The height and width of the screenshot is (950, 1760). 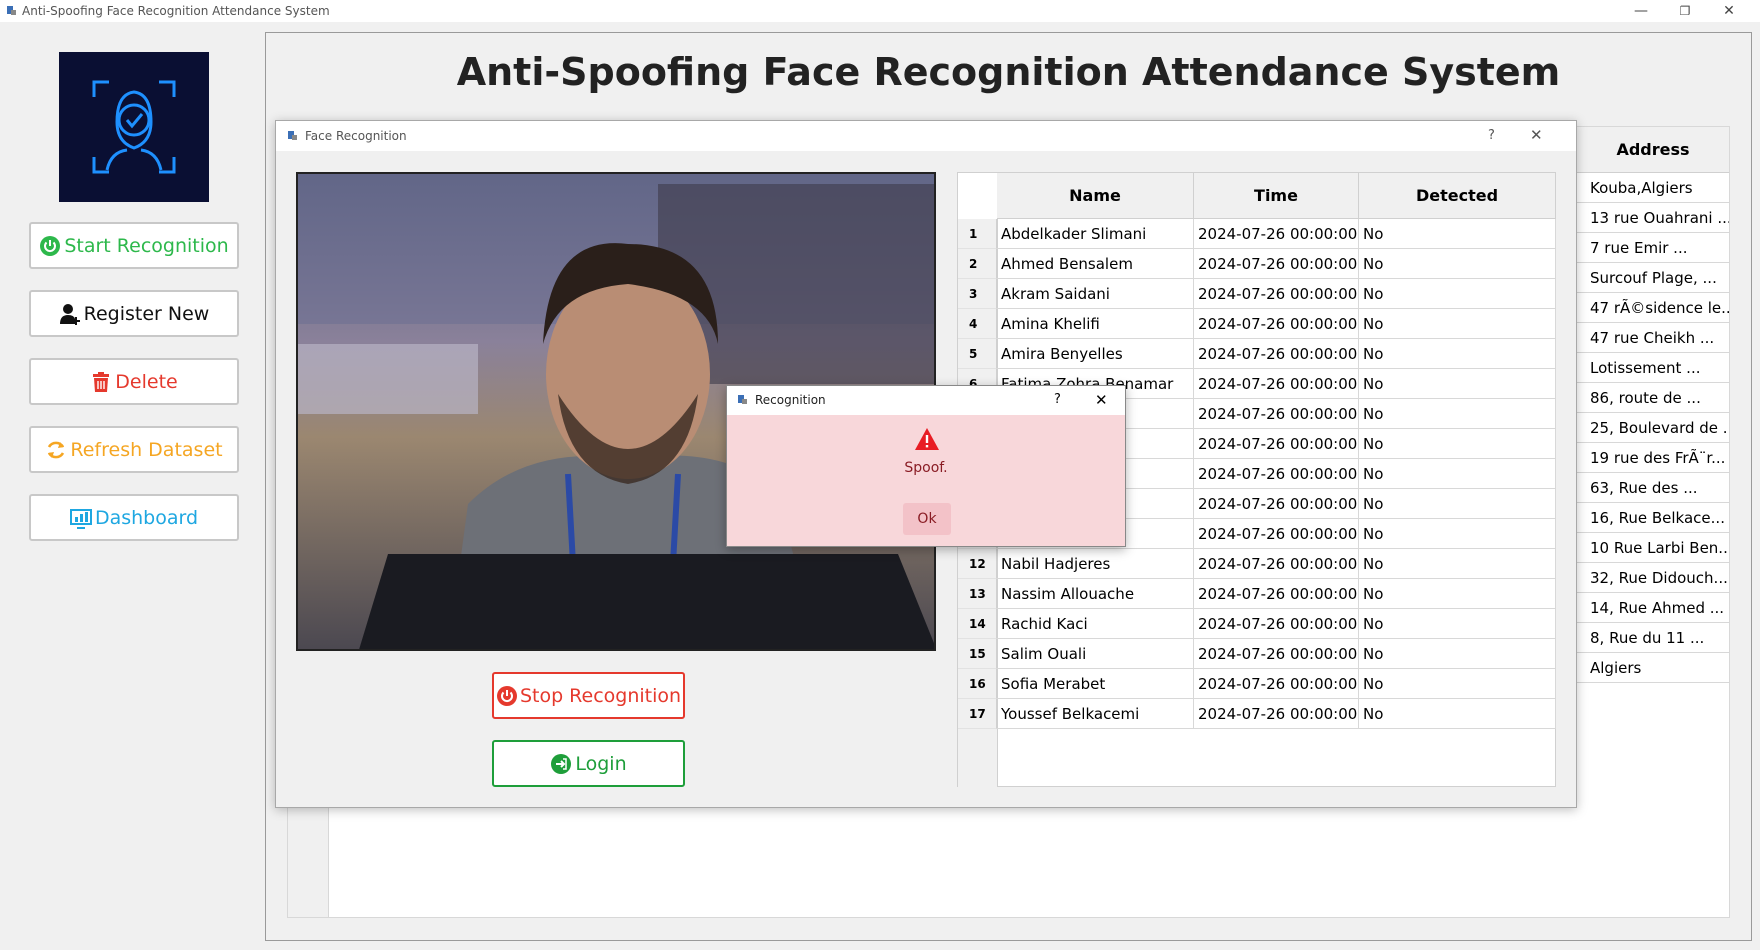 I want to click on delete-button: Delete, so click(x=134, y=381).